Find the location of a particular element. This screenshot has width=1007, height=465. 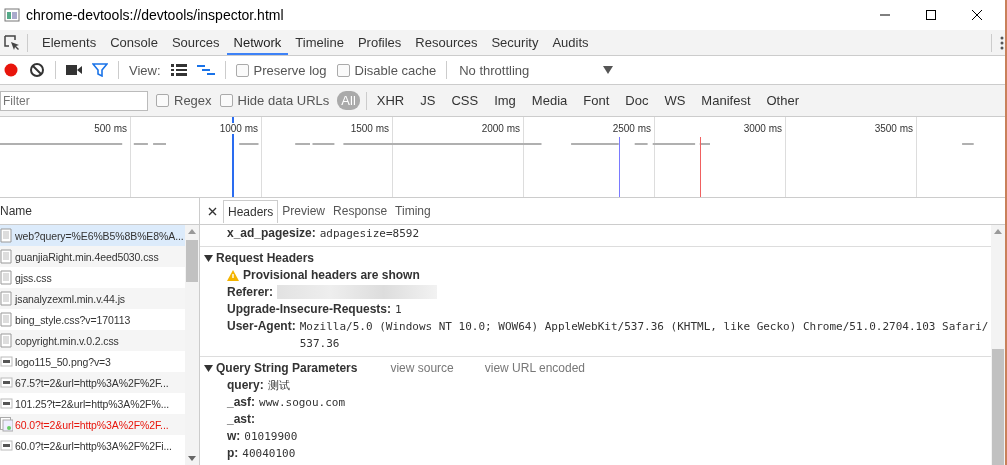

maximize-icon is located at coordinates (931, 15).